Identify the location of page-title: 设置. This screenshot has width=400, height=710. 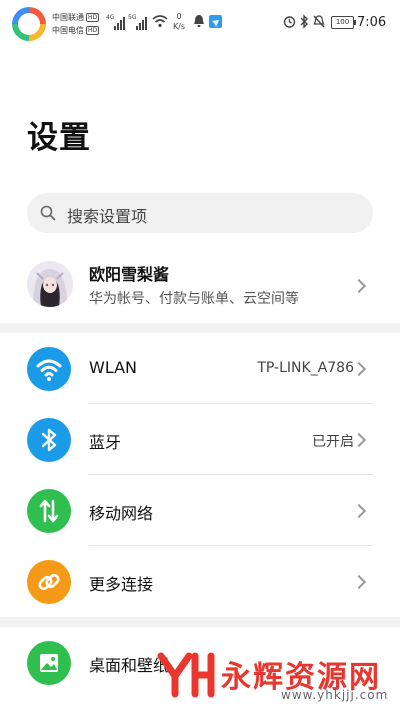
(59, 138).